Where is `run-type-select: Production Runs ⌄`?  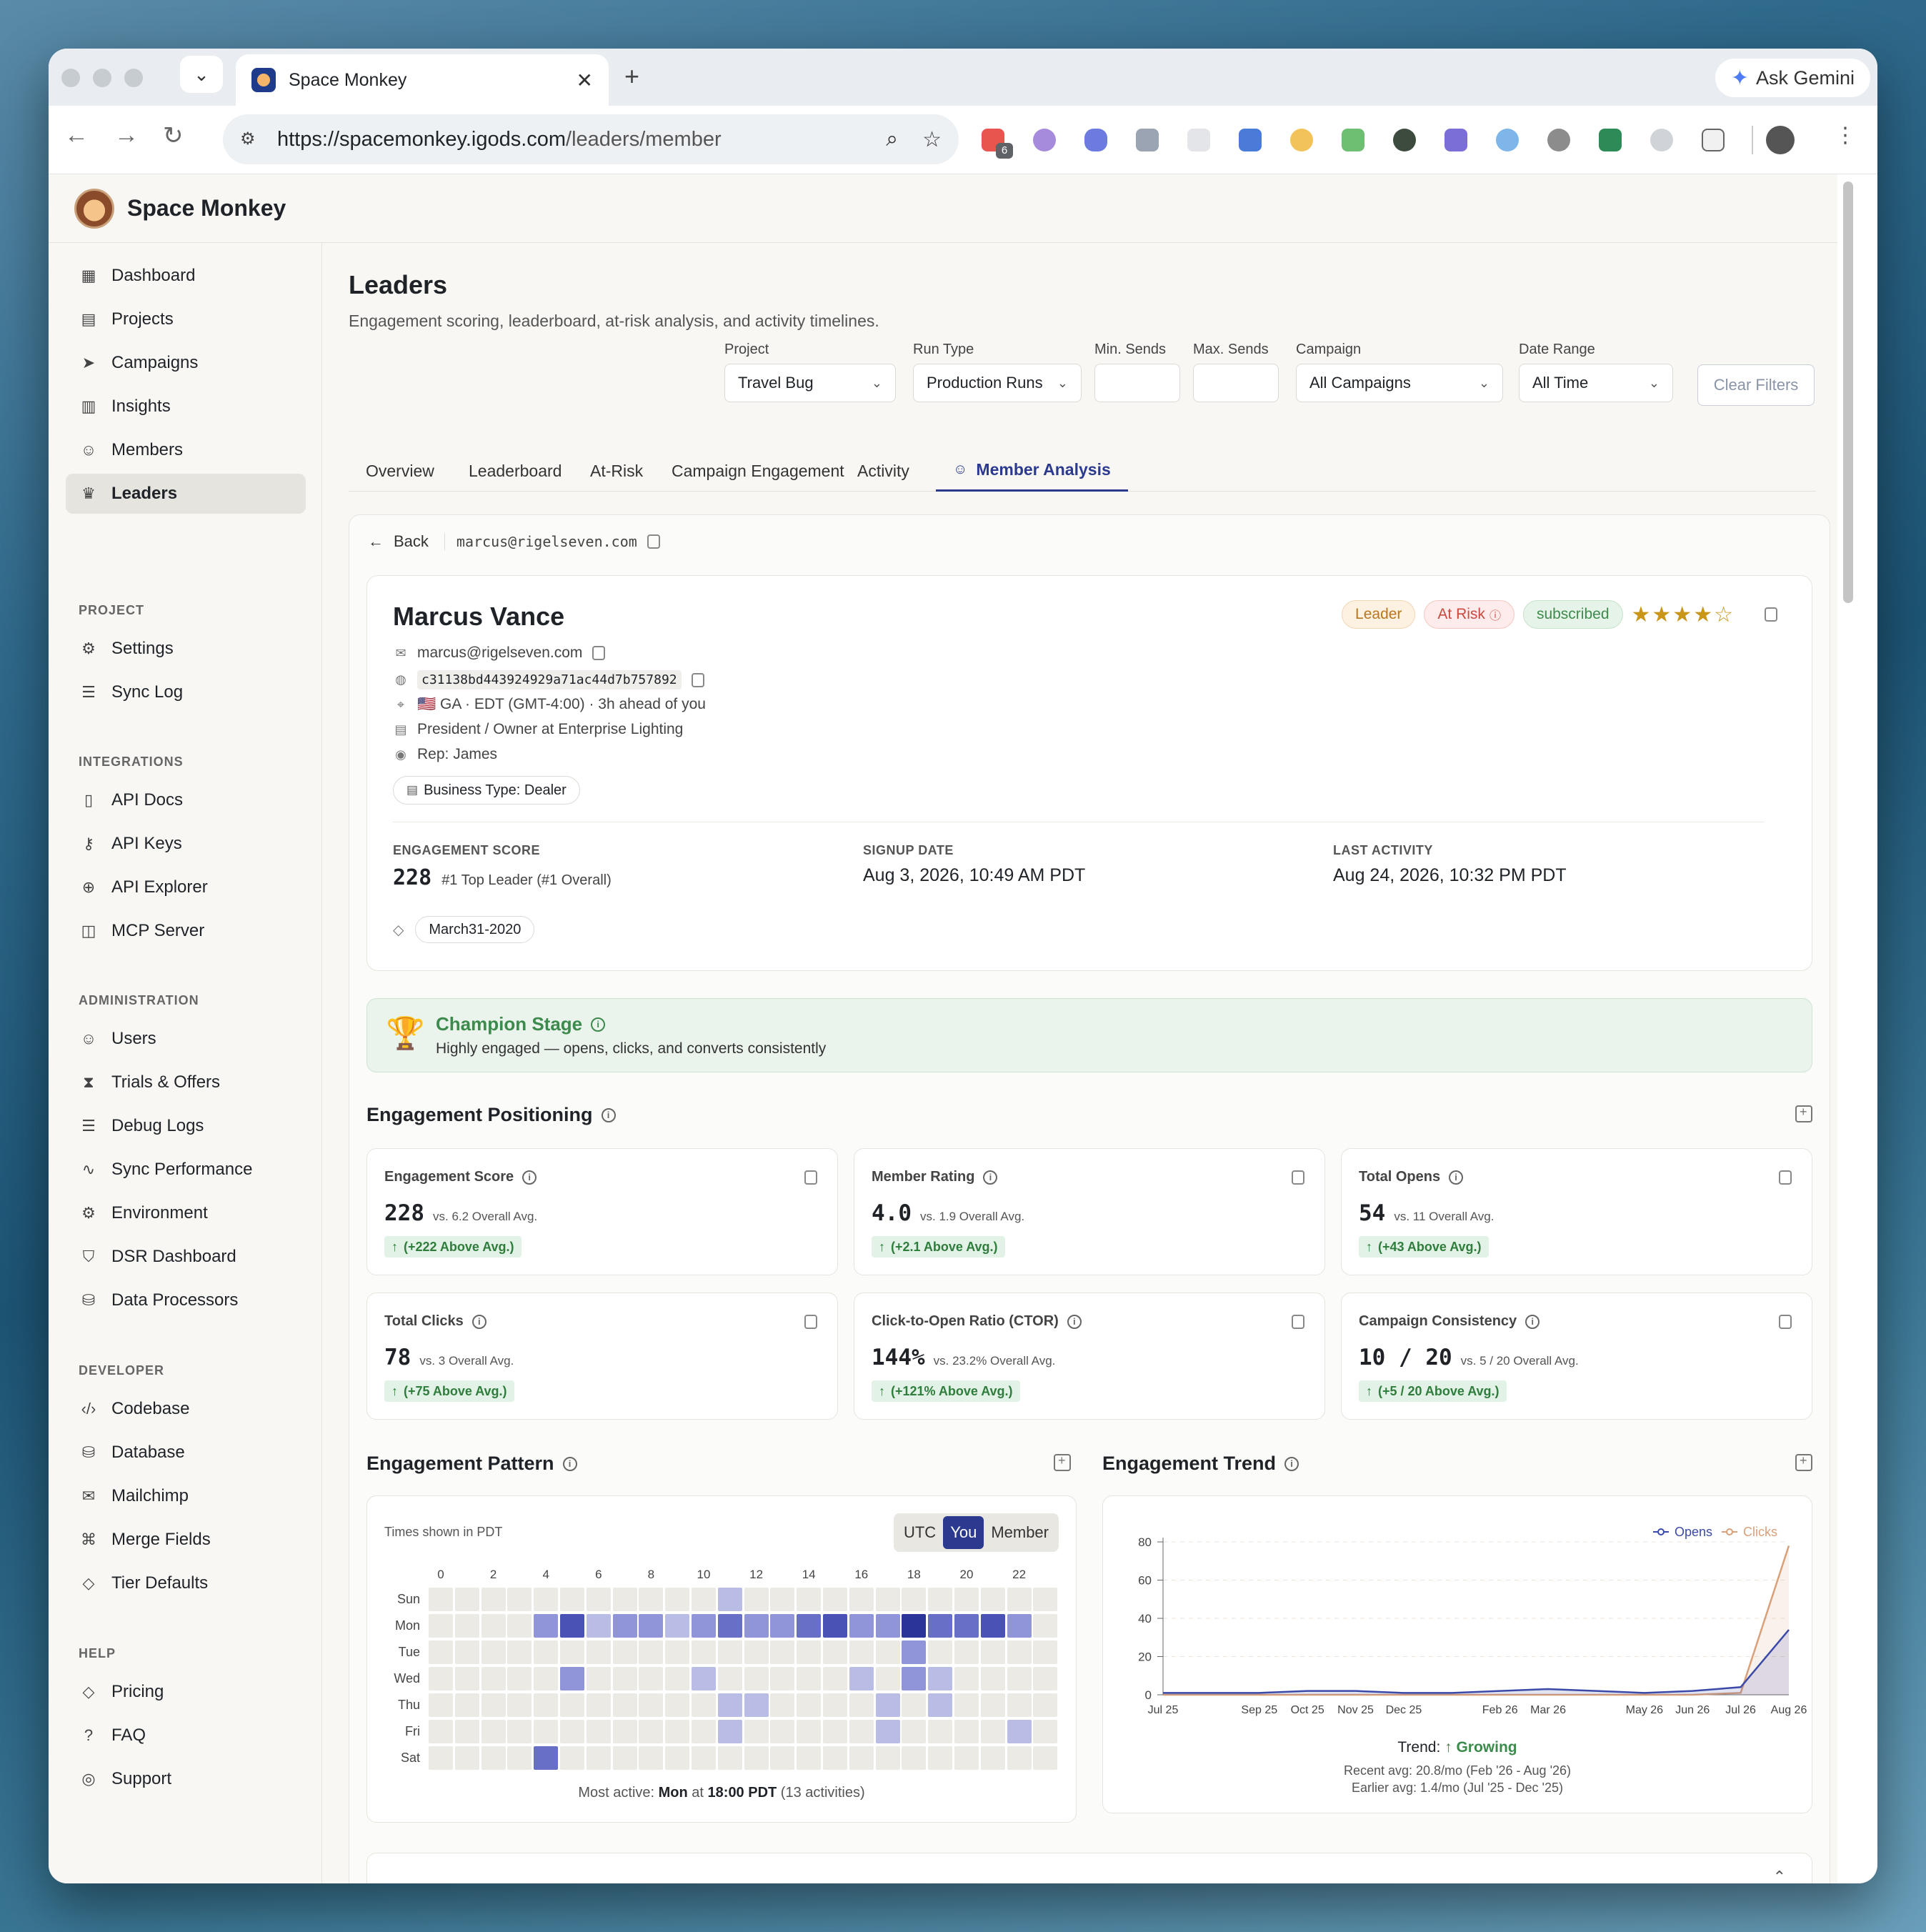 run-type-select: Production Runs ⌄ is located at coordinates (997, 383).